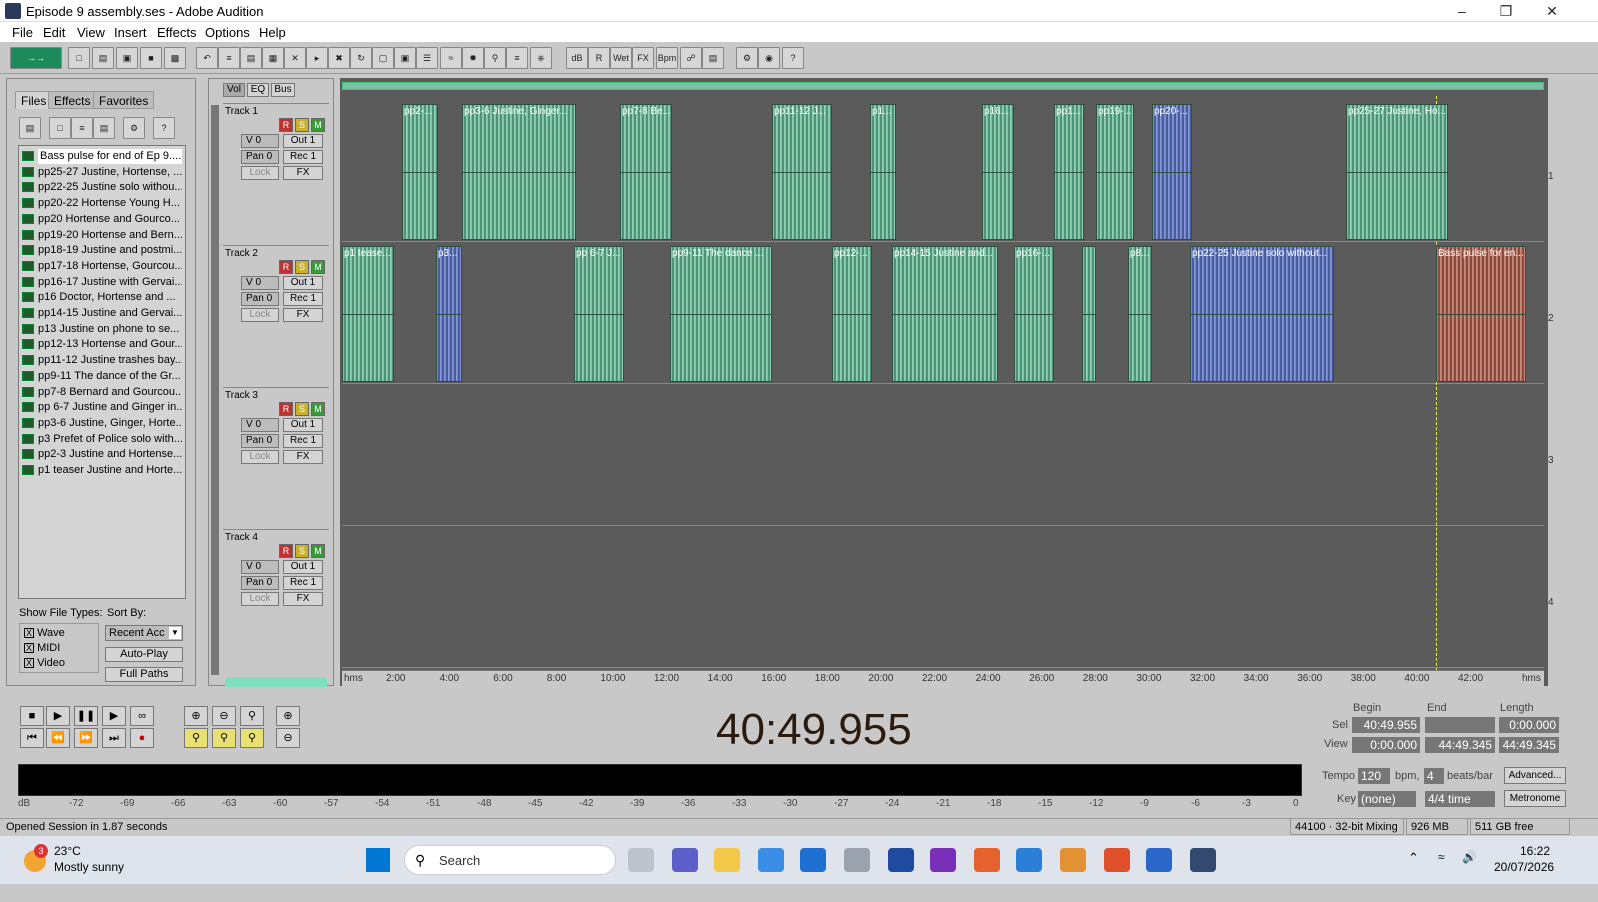 This screenshot has width=1598, height=902. What do you see at coordinates (378, 860) in the screenshot?
I see `windows-start-icon` at bounding box center [378, 860].